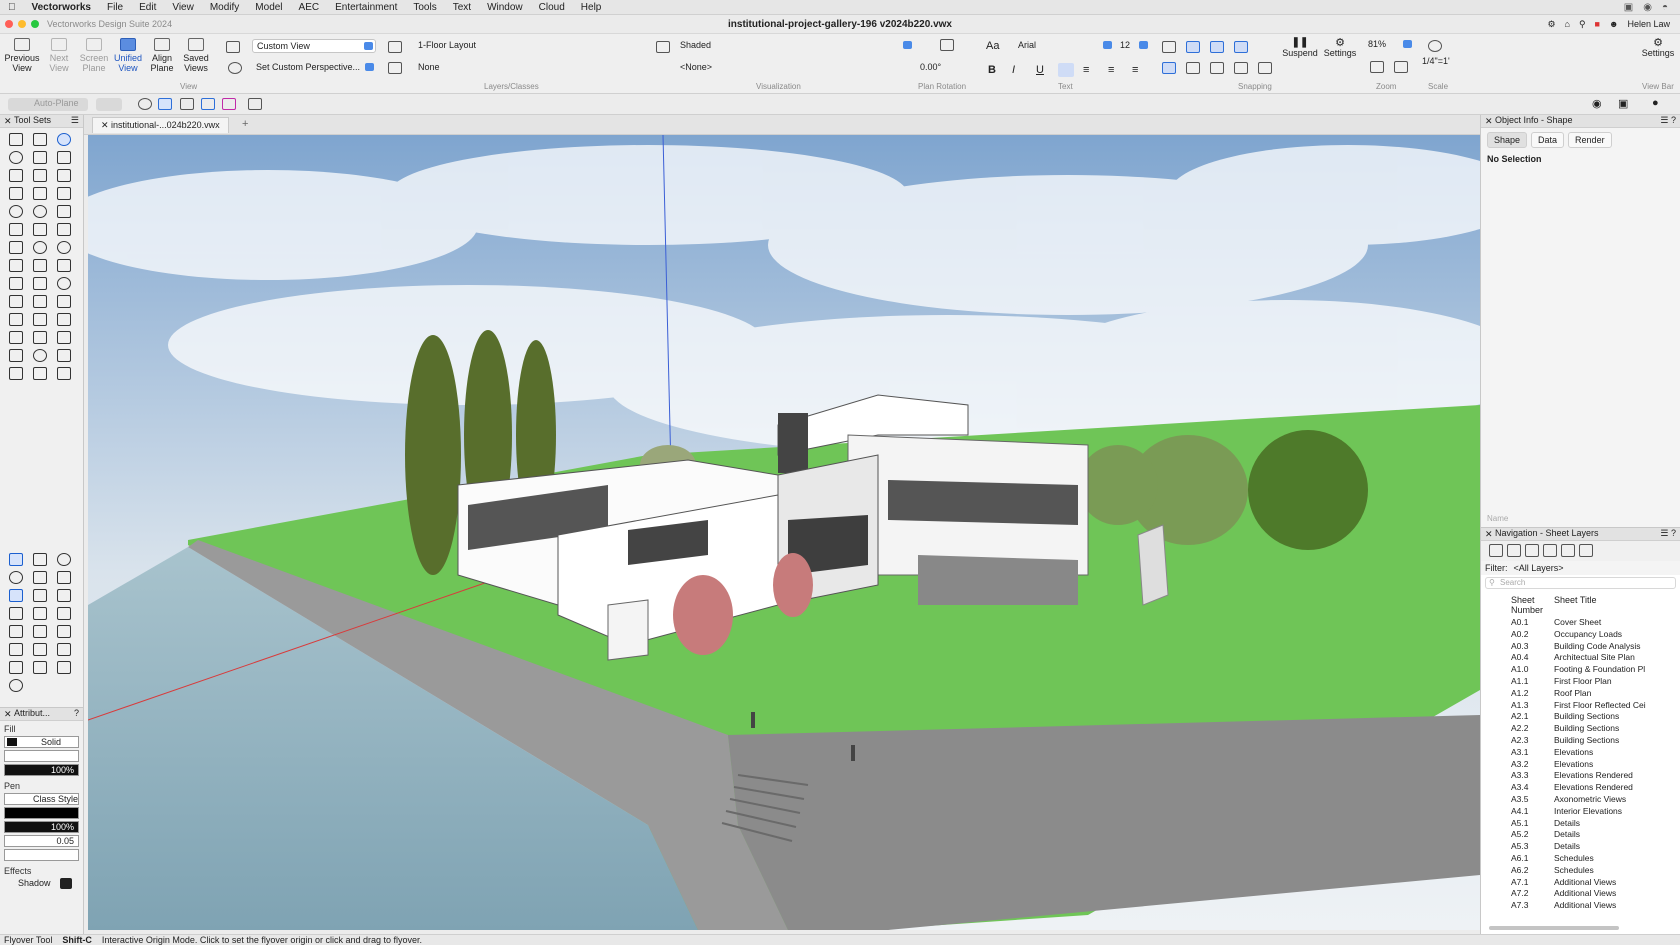 The width and height of the screenshot is (1680, 945). Describe the element at coordinates (40, 229) in the screenshot. I see `polyline-tool-icon` at that location.